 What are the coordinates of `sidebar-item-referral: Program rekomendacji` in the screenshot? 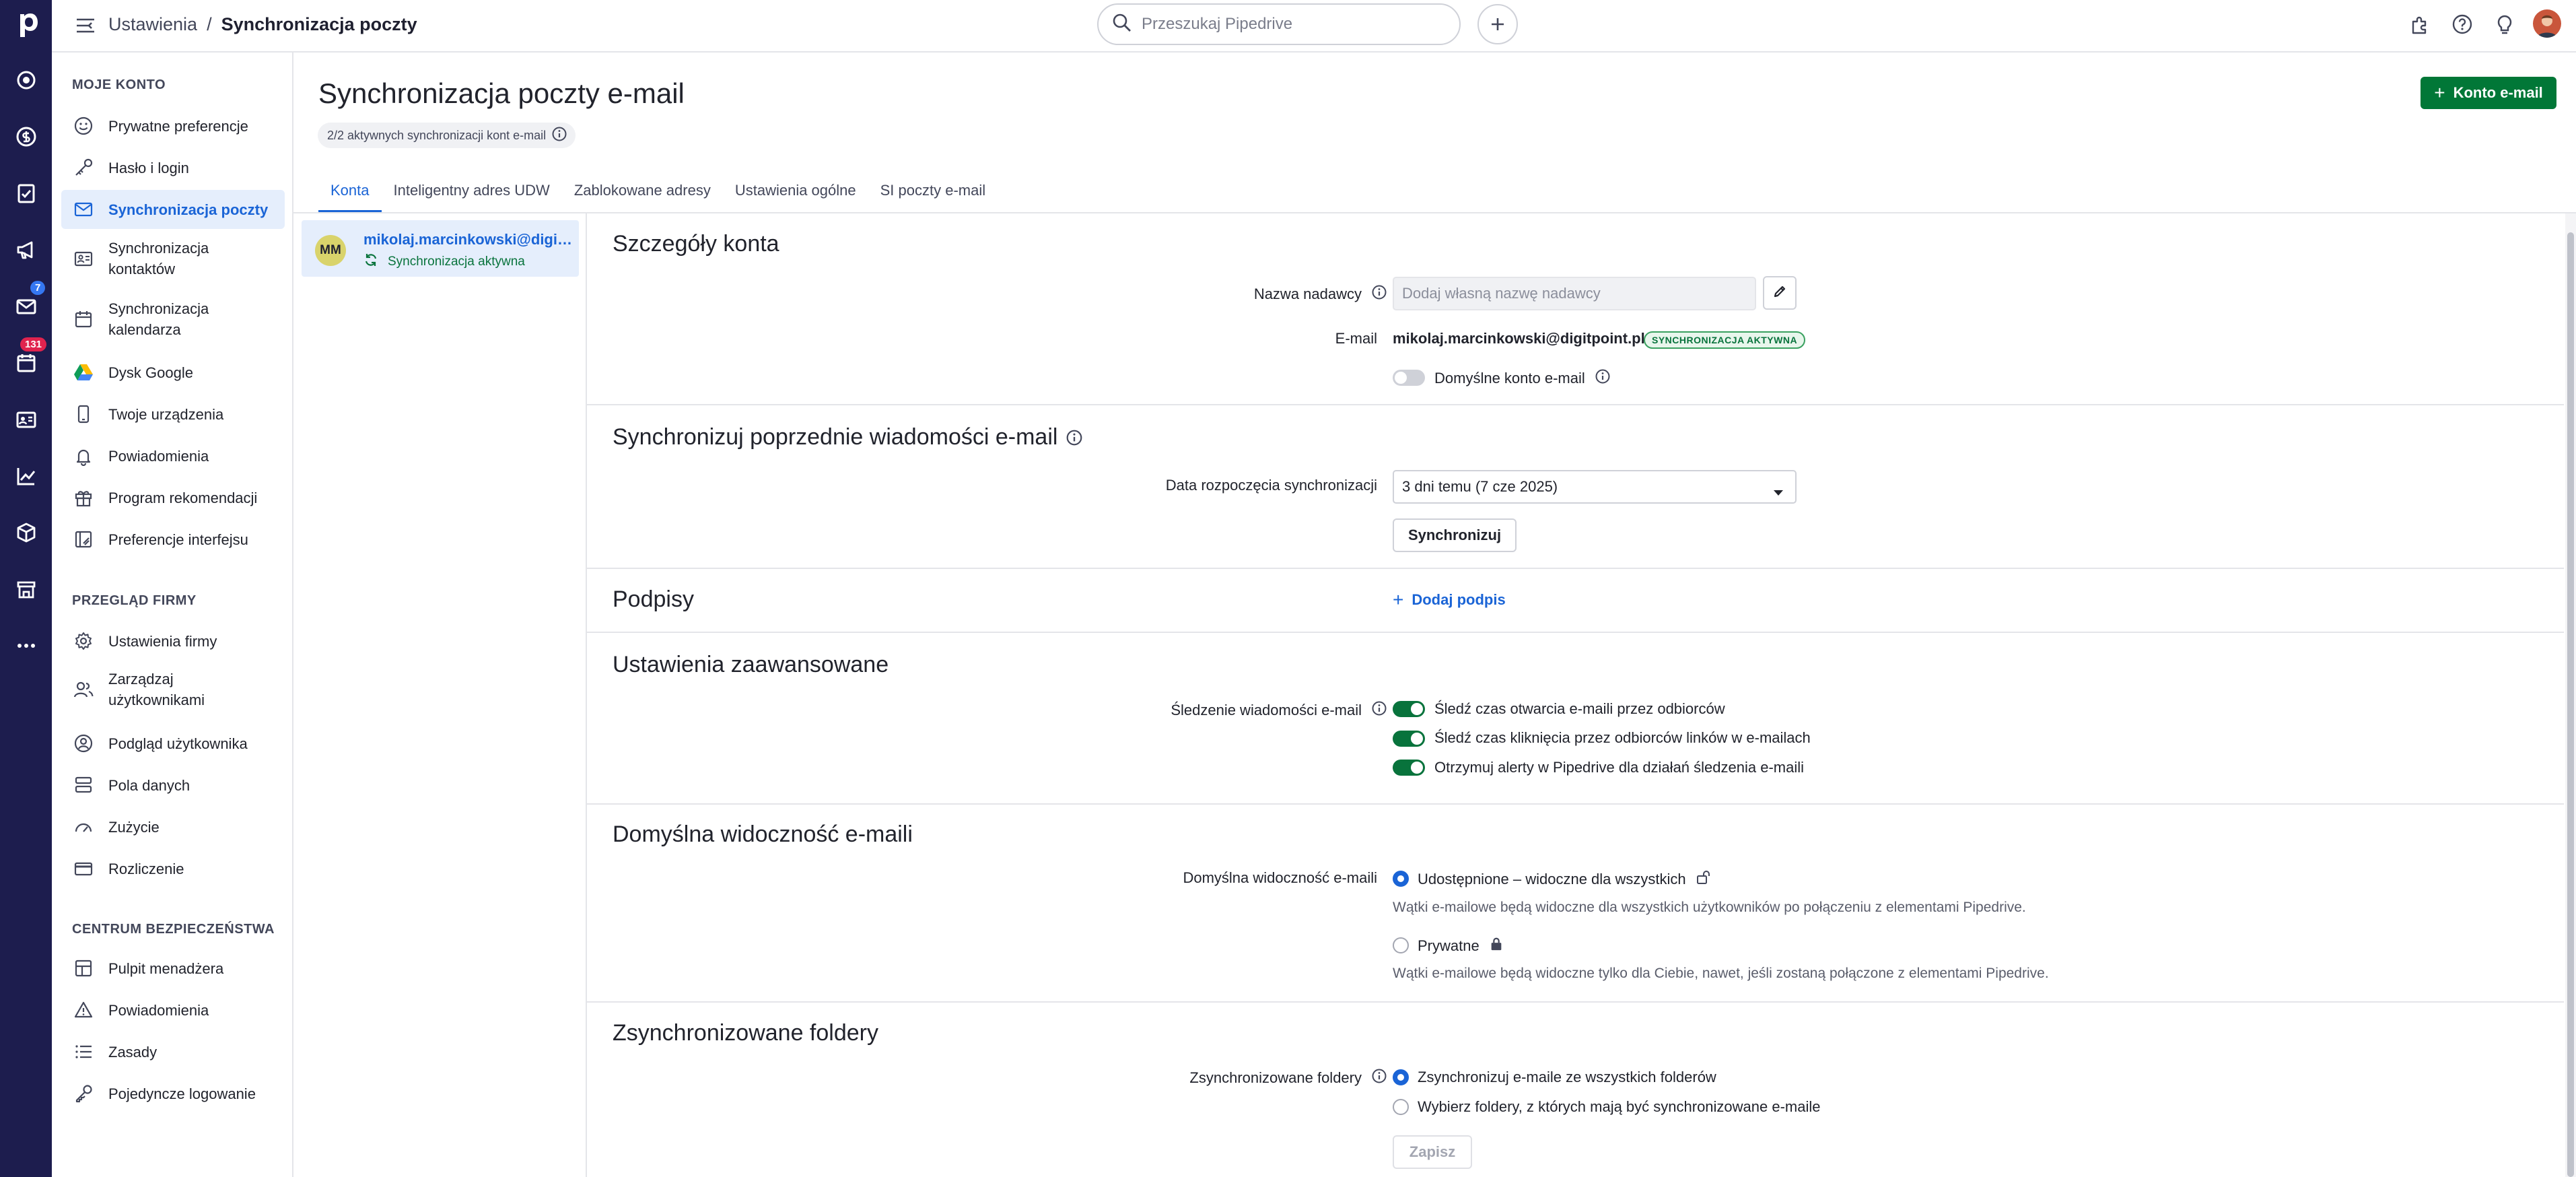 It's located at (173, 497).